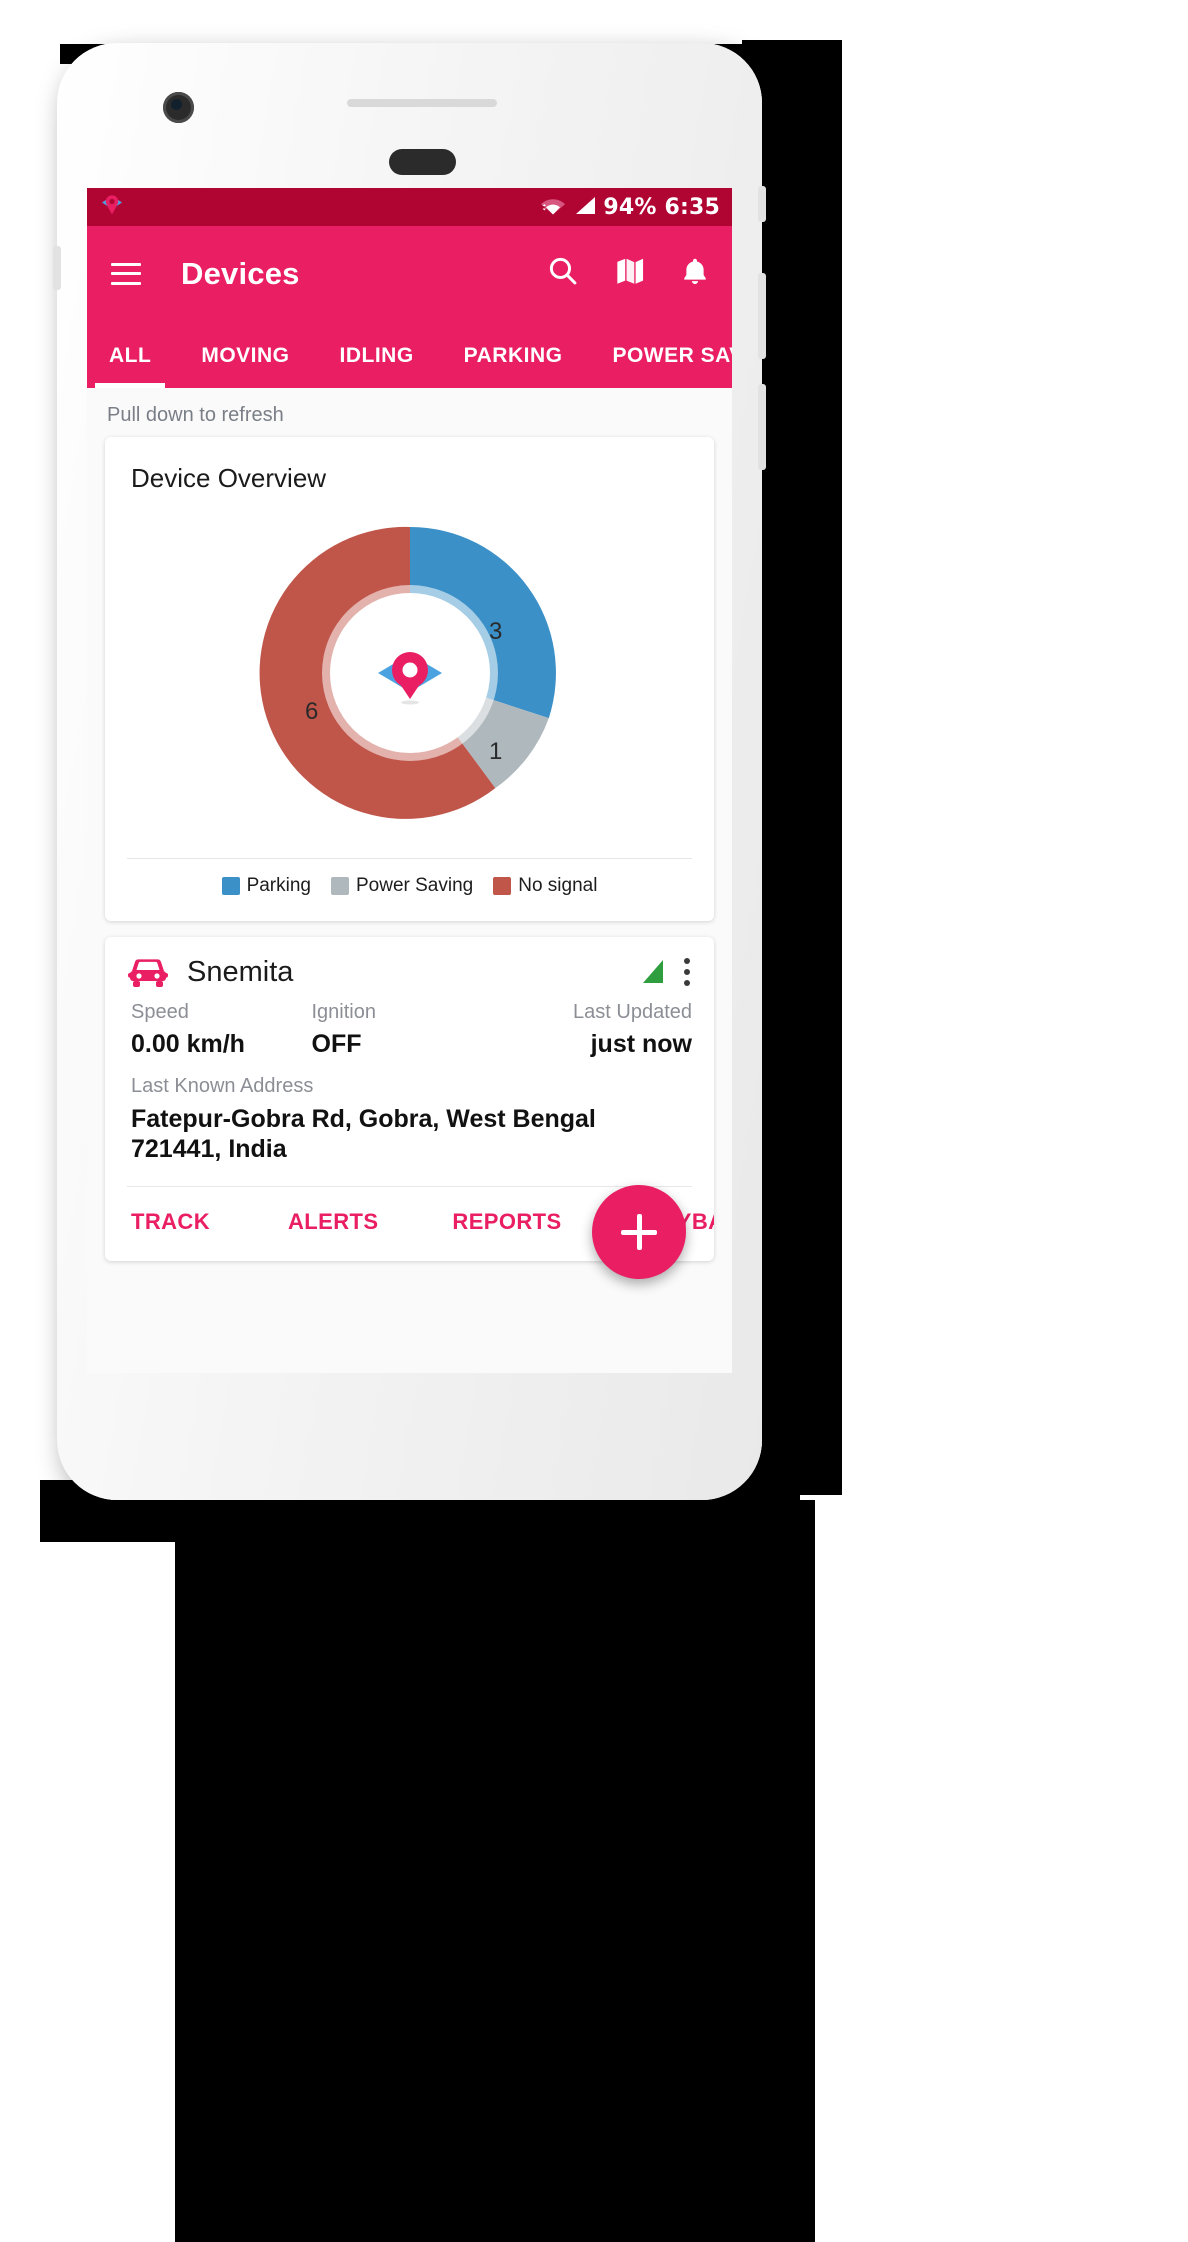 The image size is (1188, 2242). I want to click on kebab-menu-icon, so click(688, 972).